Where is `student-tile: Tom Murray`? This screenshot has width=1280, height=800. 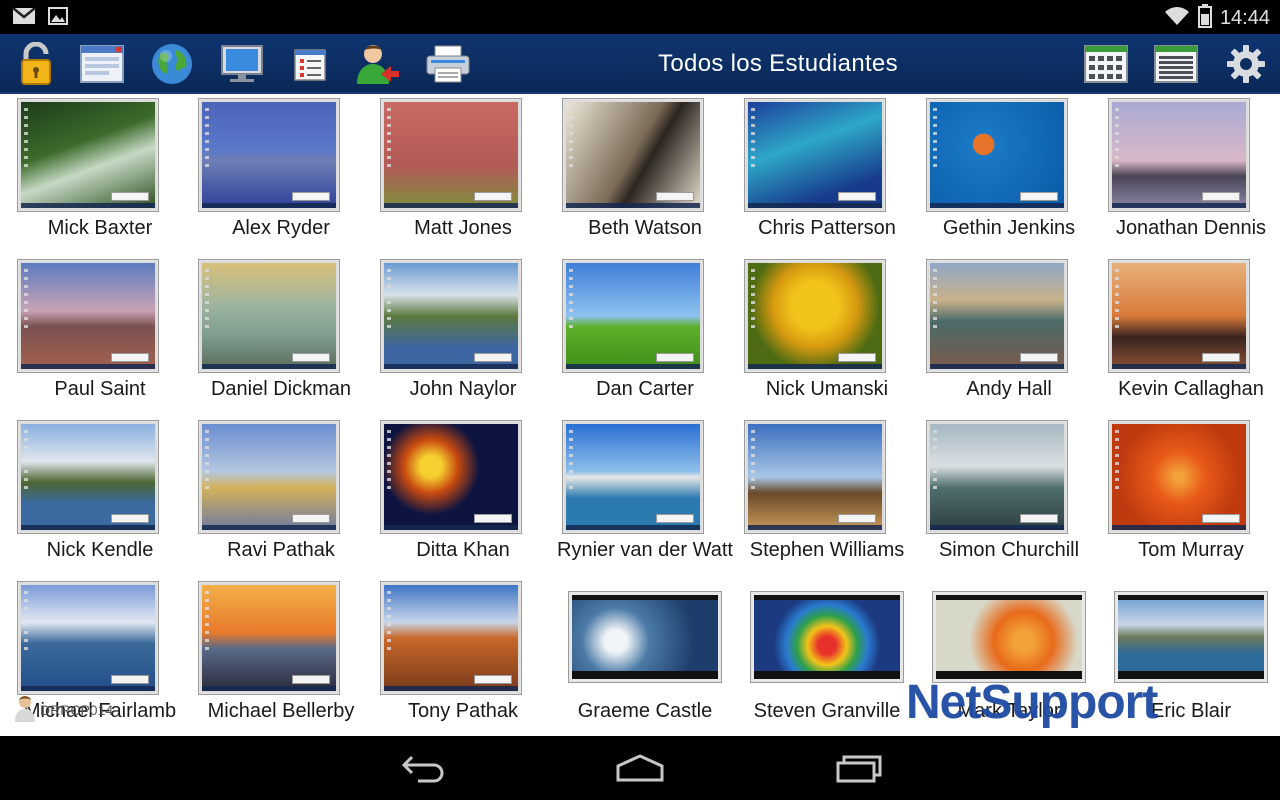 student-tile: Tom Murray is located at coordinates (1190, 496).